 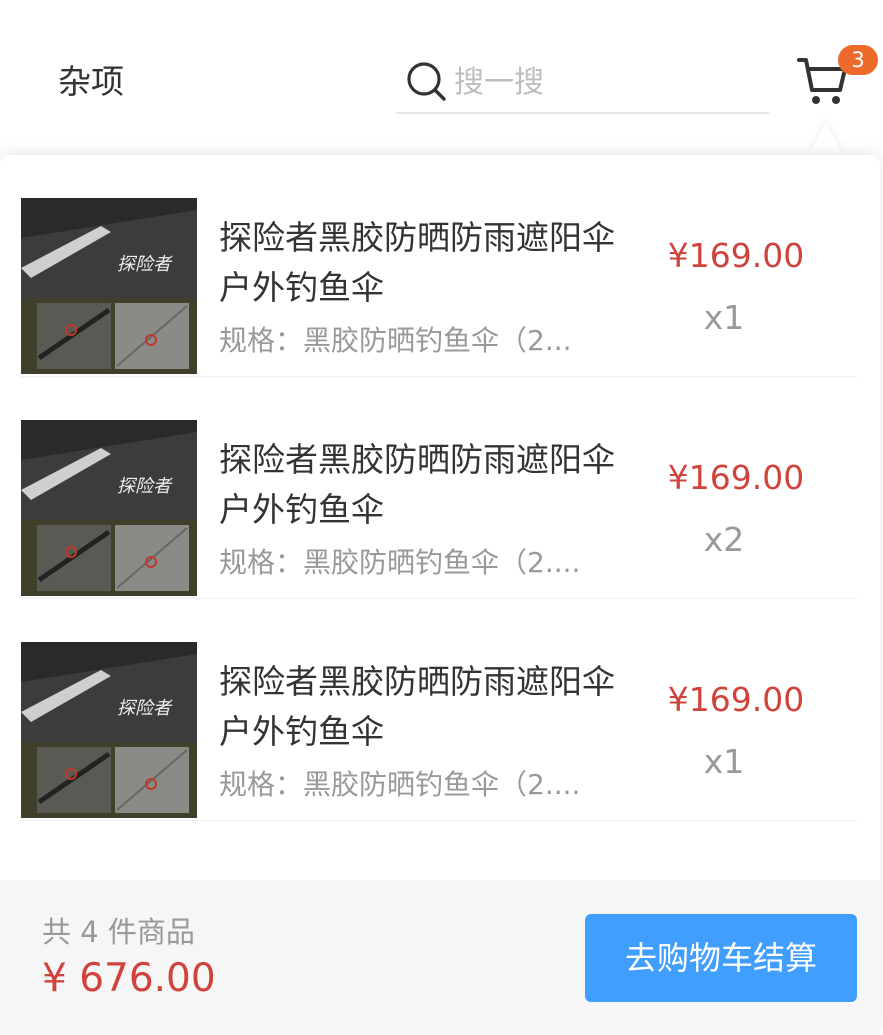 What do you see at coordinates (858, 60) in the screenshot?
I see `cart-count-badge: 3` at bounding box center [858, 60].